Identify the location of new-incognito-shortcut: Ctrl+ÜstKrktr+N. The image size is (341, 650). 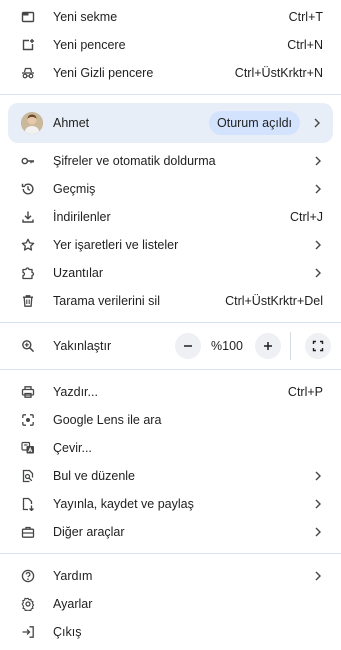
(278, 73).